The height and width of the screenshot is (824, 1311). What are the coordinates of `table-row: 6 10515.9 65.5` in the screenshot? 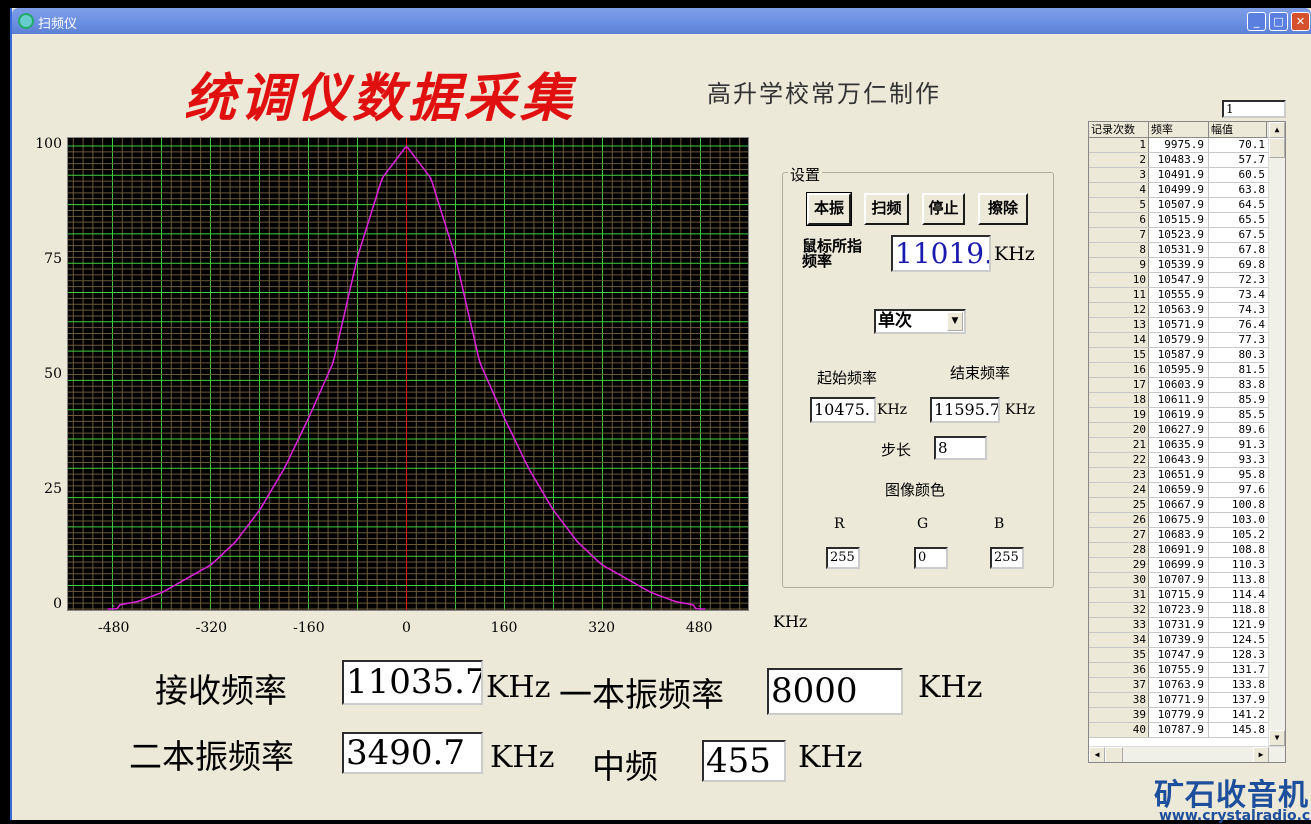 It's located at (1187, 220).